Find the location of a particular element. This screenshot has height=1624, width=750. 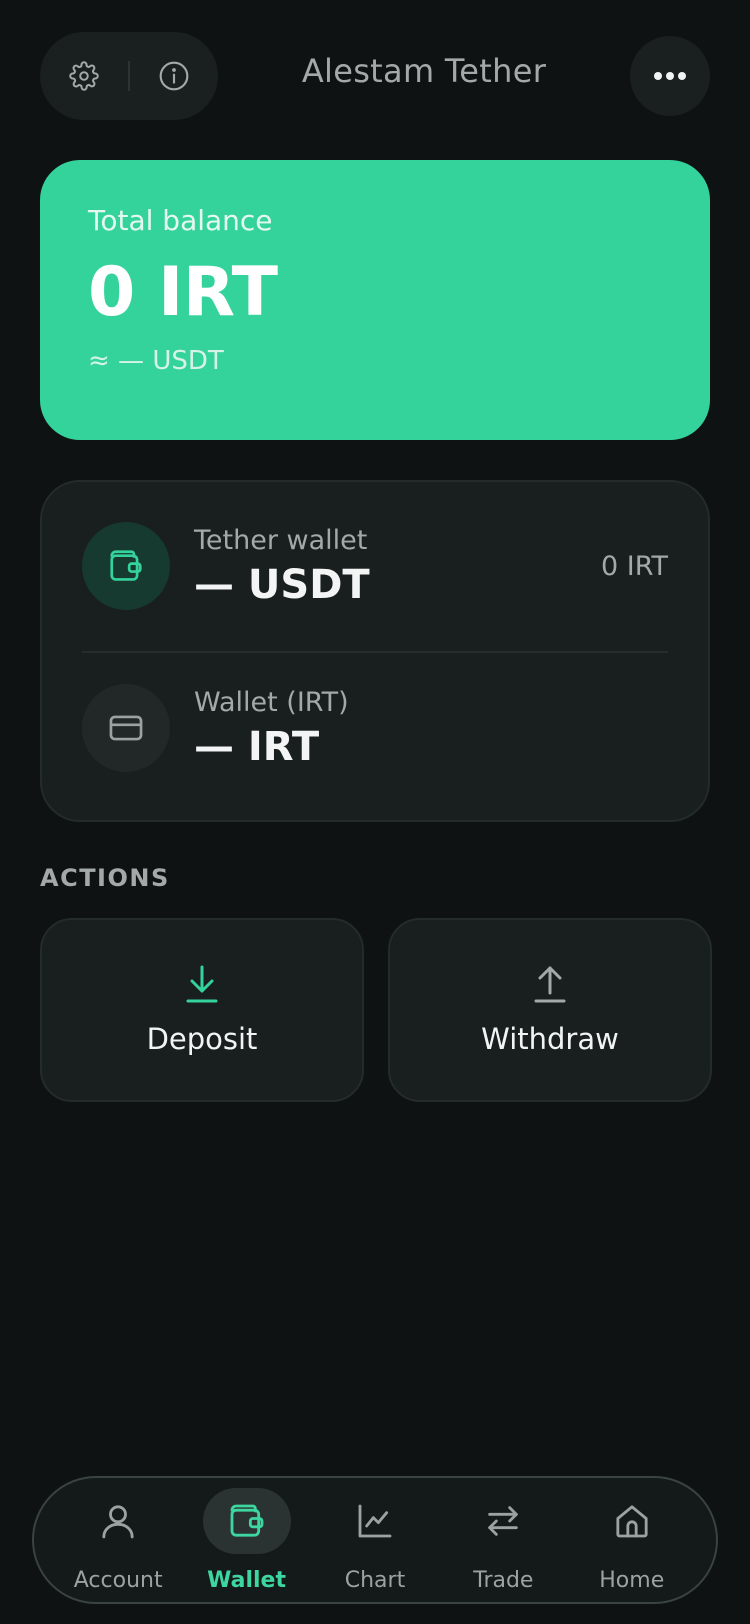

header-icon-group is located at coordinates (129, 76).